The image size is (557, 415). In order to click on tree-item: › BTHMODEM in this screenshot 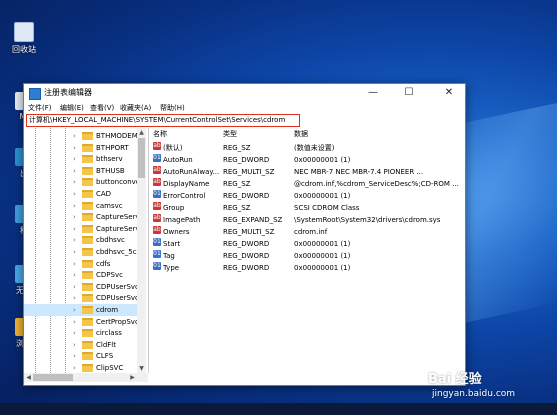, I will do `click(85, 136)`.